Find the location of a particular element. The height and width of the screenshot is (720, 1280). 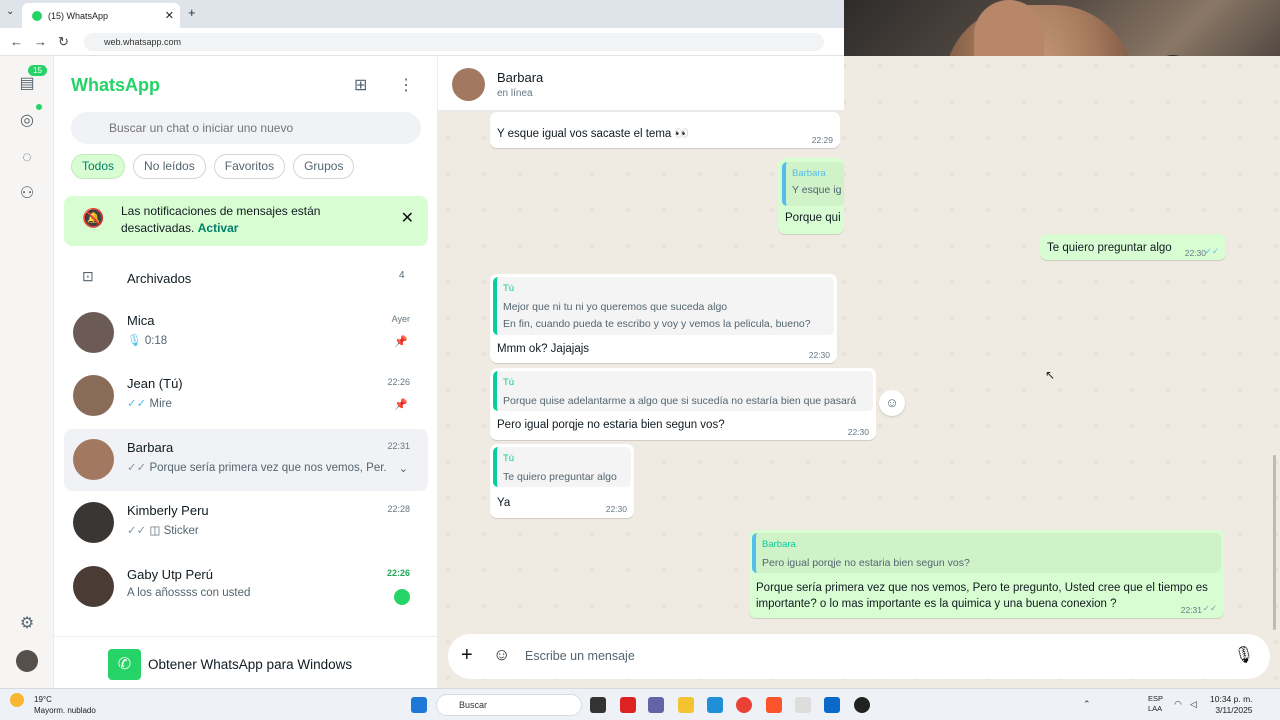

volume-icon: ◁ is located at coordinates (1193, 704).